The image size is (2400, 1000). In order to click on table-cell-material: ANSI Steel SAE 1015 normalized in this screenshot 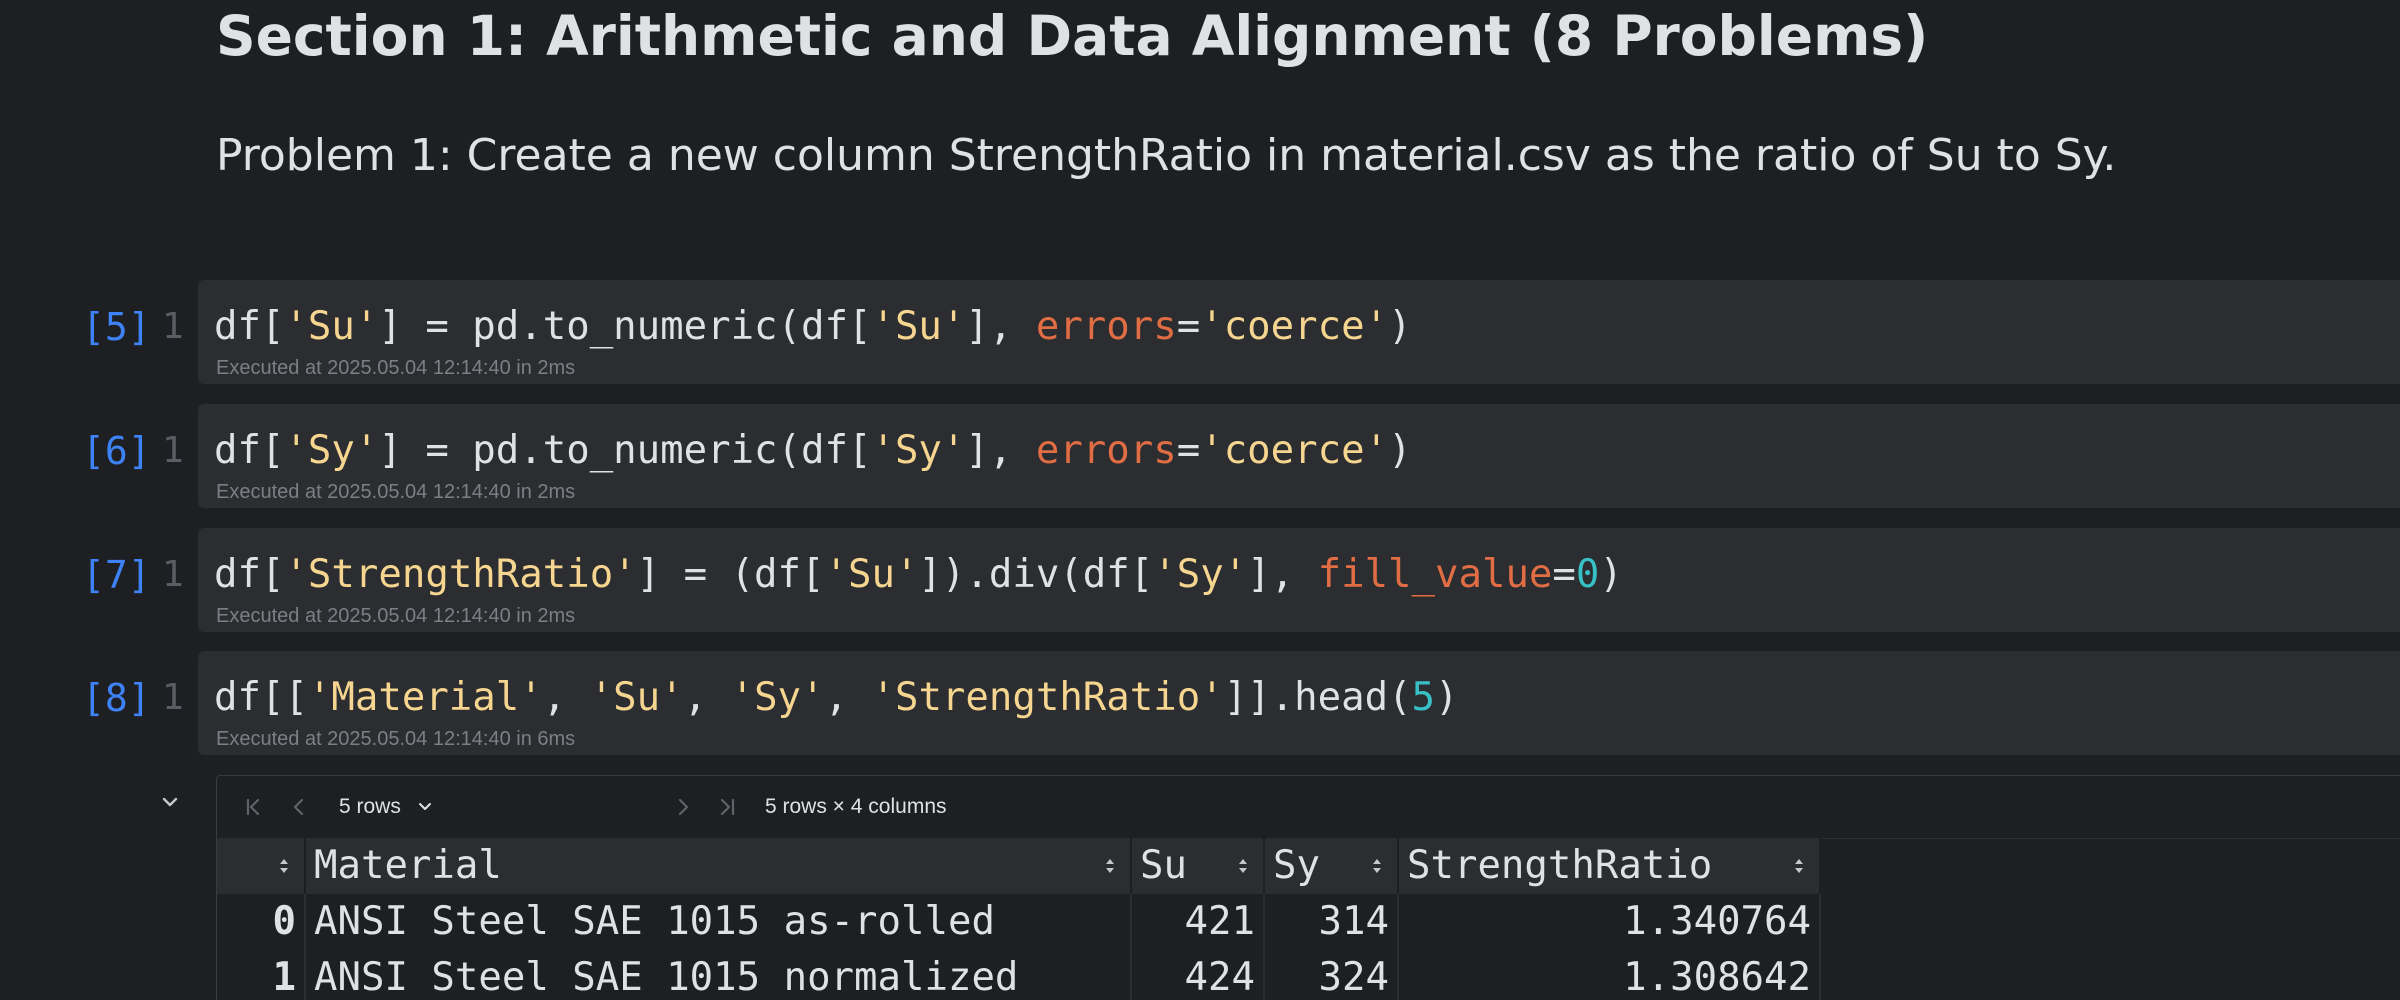, I will do `click(718, 975)`.